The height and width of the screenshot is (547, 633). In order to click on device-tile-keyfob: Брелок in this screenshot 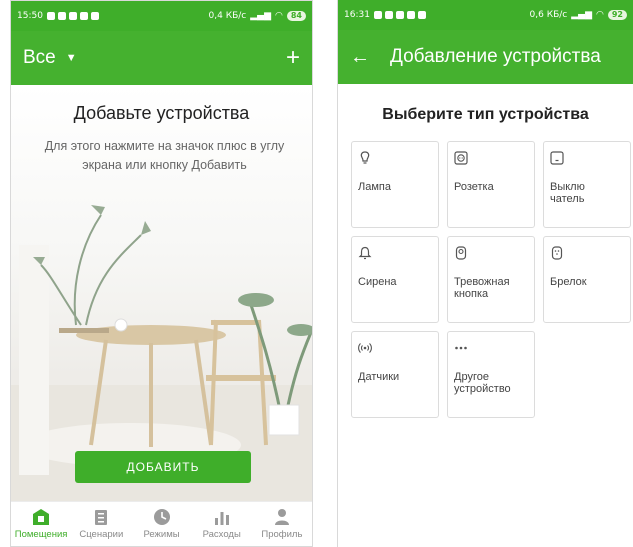, I will do `click(587, 279)`.